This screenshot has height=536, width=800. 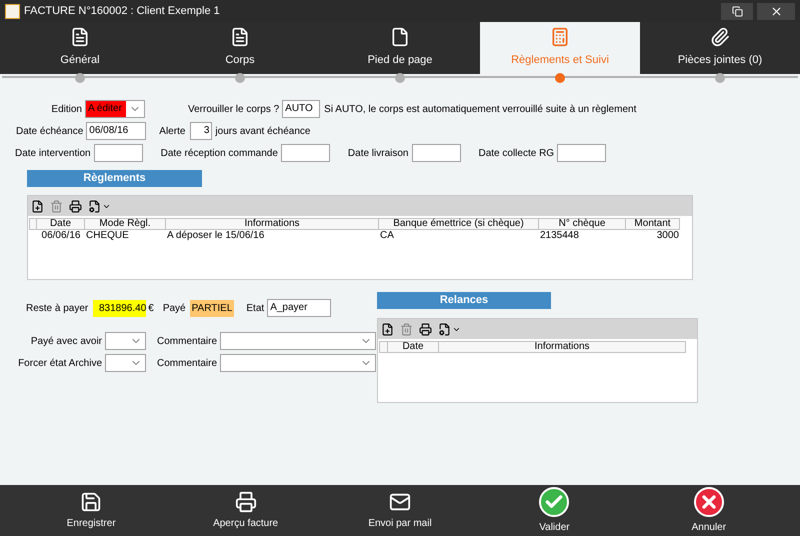 What do you see at coordinates (66, 341) in the screenshot?
I see `field-label: Payé avec avoir` at bounding box center [66, 341].